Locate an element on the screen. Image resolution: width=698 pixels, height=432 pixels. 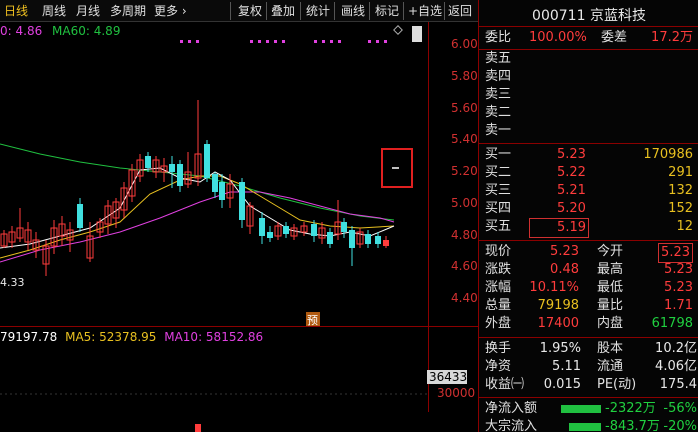
fund-value: 0.015 is located at coordinates (562, 384).